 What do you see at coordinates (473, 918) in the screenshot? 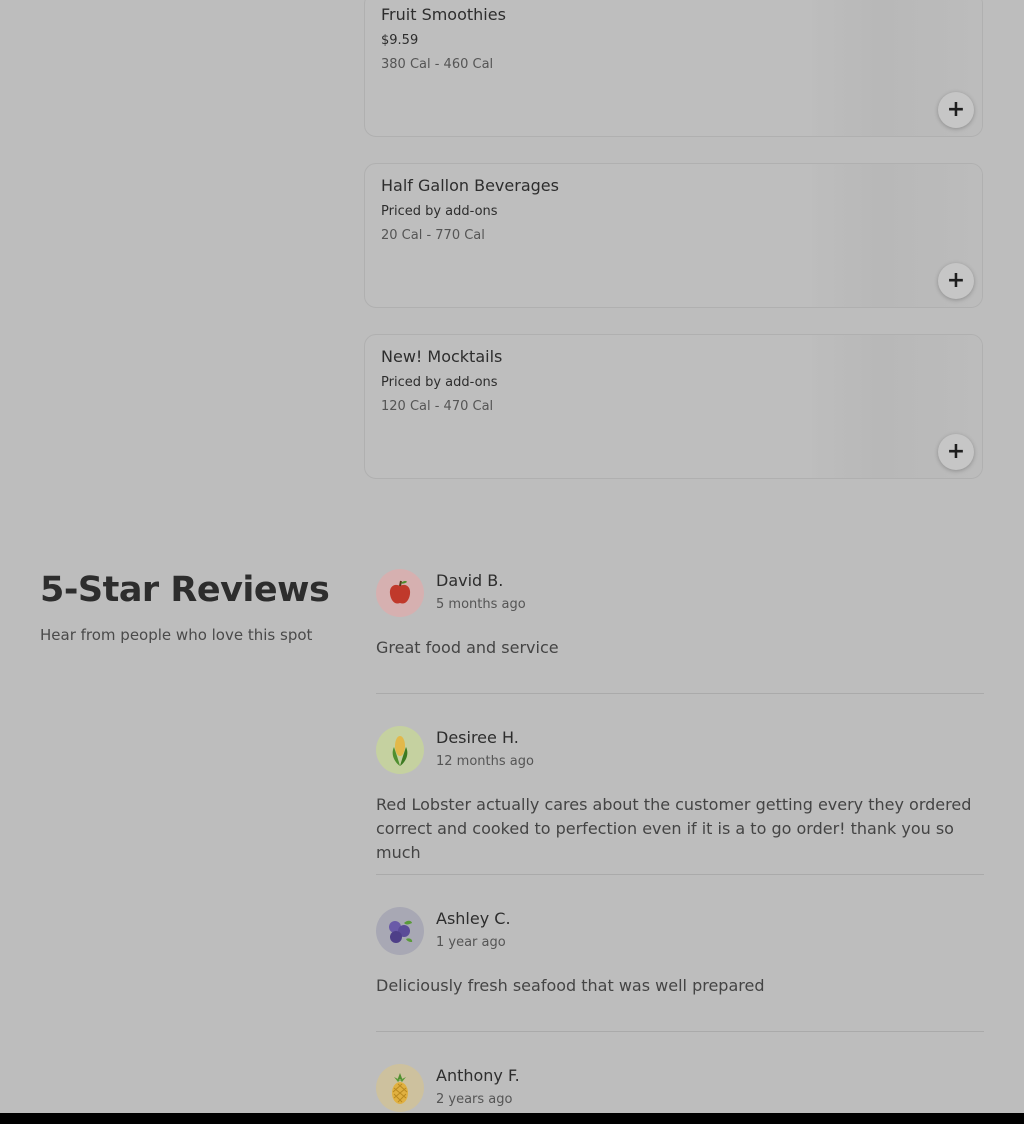
I see `reviewer-name: Ashley C.` at bounding box center [473, 918].